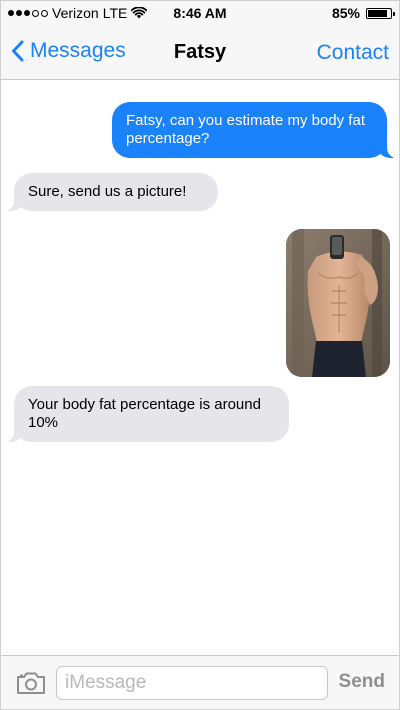  Describe the element at coordinates (192, 683) in the screenshot. I see `message-input` at that location.